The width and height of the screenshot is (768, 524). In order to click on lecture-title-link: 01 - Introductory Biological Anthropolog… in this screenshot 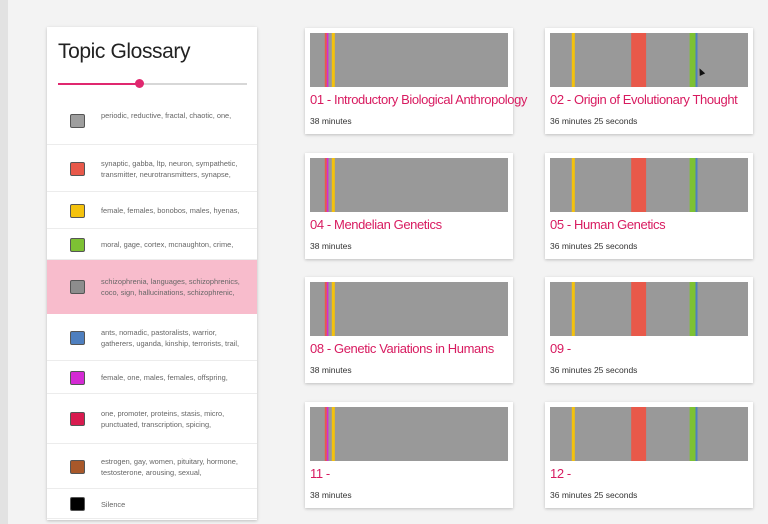, I will do `click(418, 99)`.